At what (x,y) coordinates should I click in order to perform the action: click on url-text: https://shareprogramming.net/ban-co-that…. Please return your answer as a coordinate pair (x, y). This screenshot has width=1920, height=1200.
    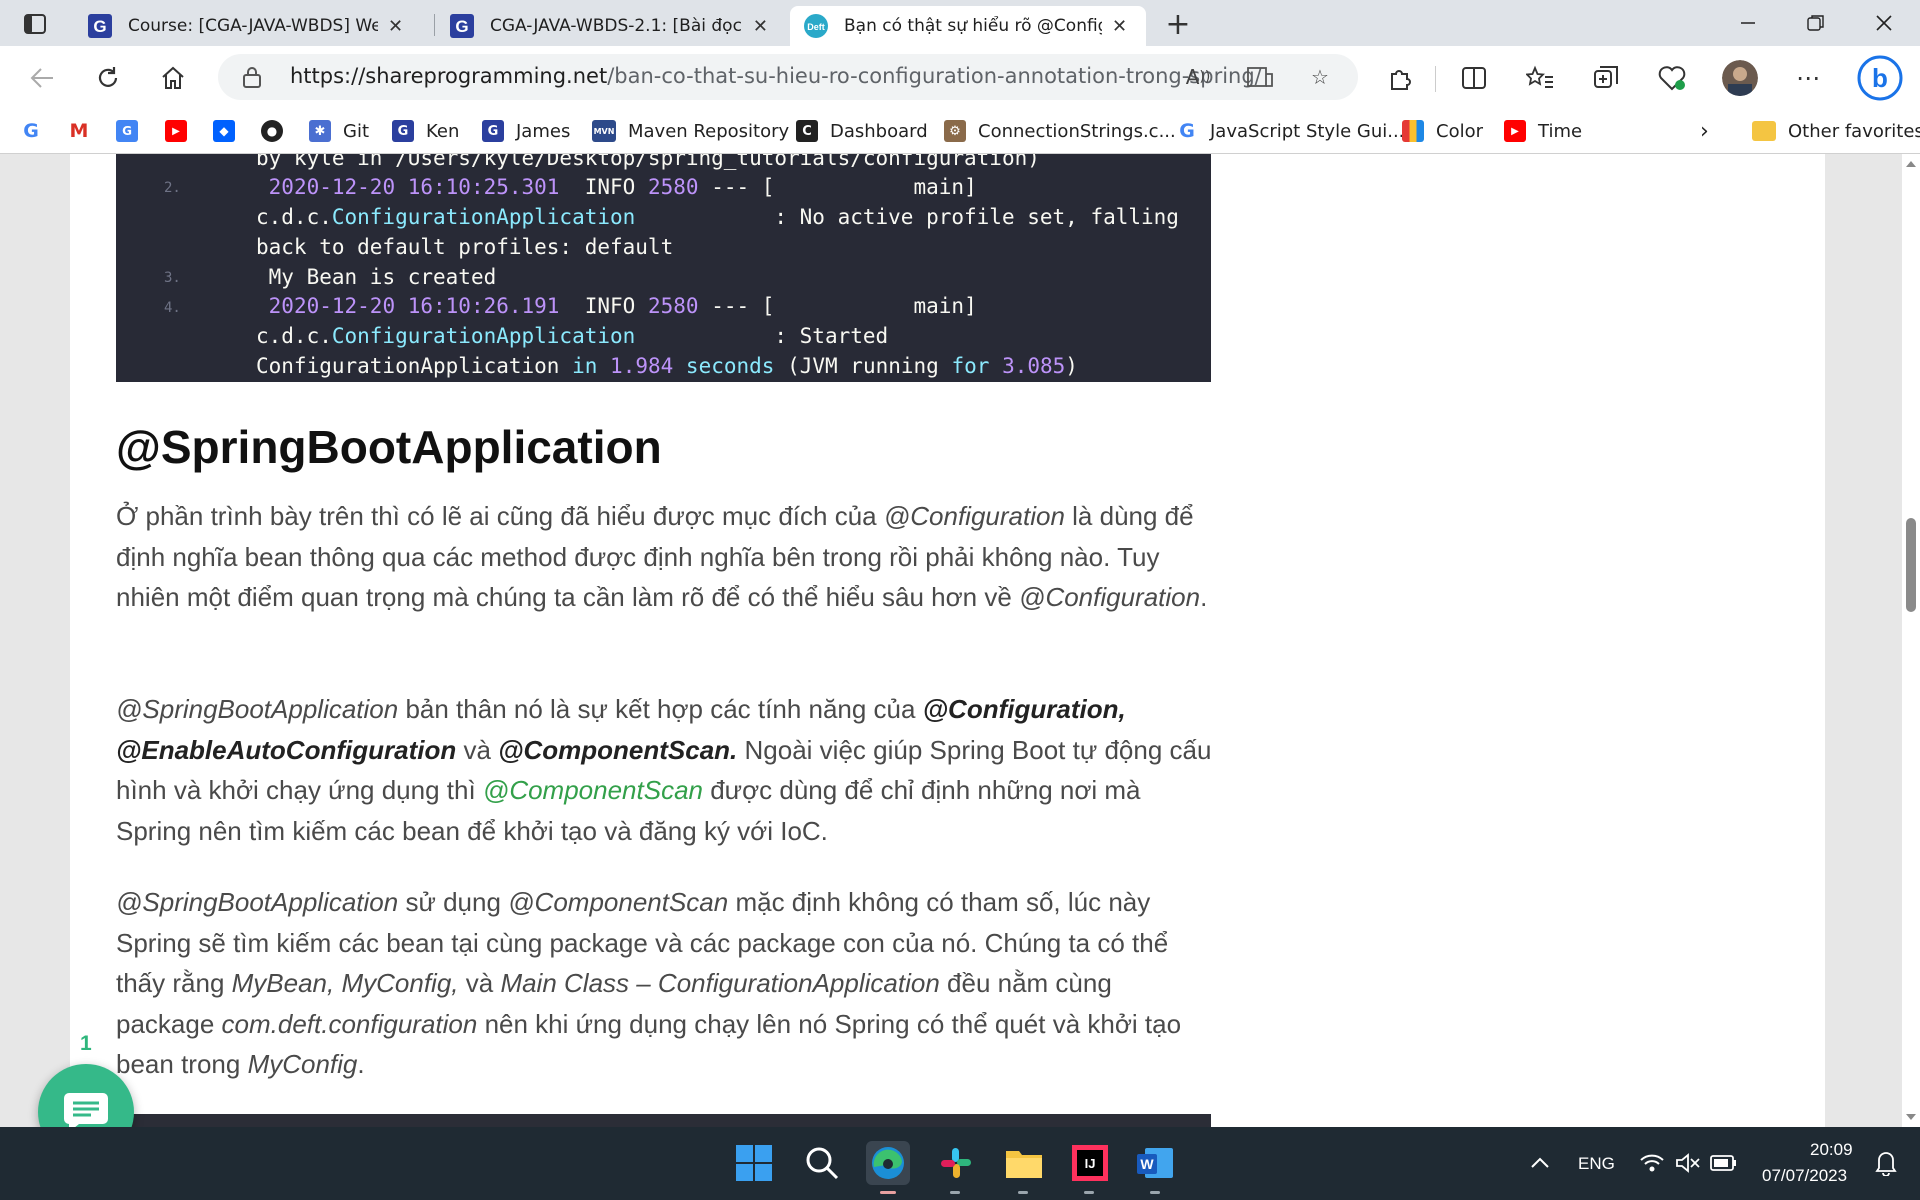
    Looking at the image, I should click on (776, 76).